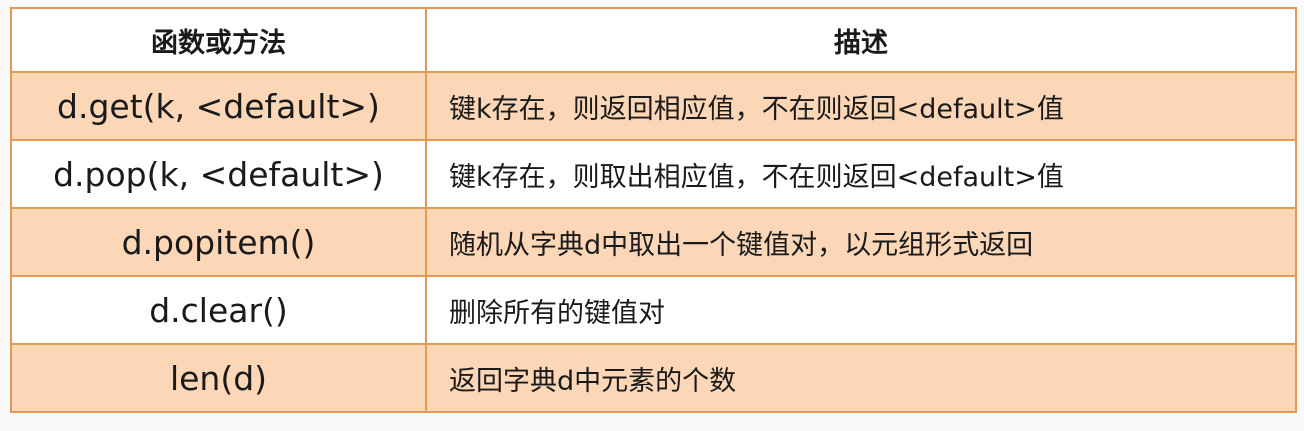 This screenshot has height=431, width=1304. Describe the element at coordinates (861, 106) in the screenshot. I see `description-cell: 键k存在，则返回相应值，不在则返回<default>值` at that location.